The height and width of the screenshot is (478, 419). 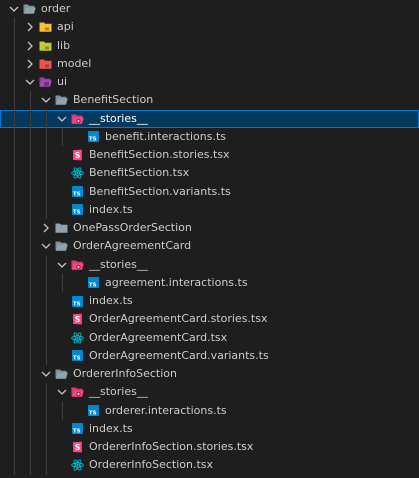 I want to click on folder-label: OrdererInfoSection, so click(x=125, y=373).